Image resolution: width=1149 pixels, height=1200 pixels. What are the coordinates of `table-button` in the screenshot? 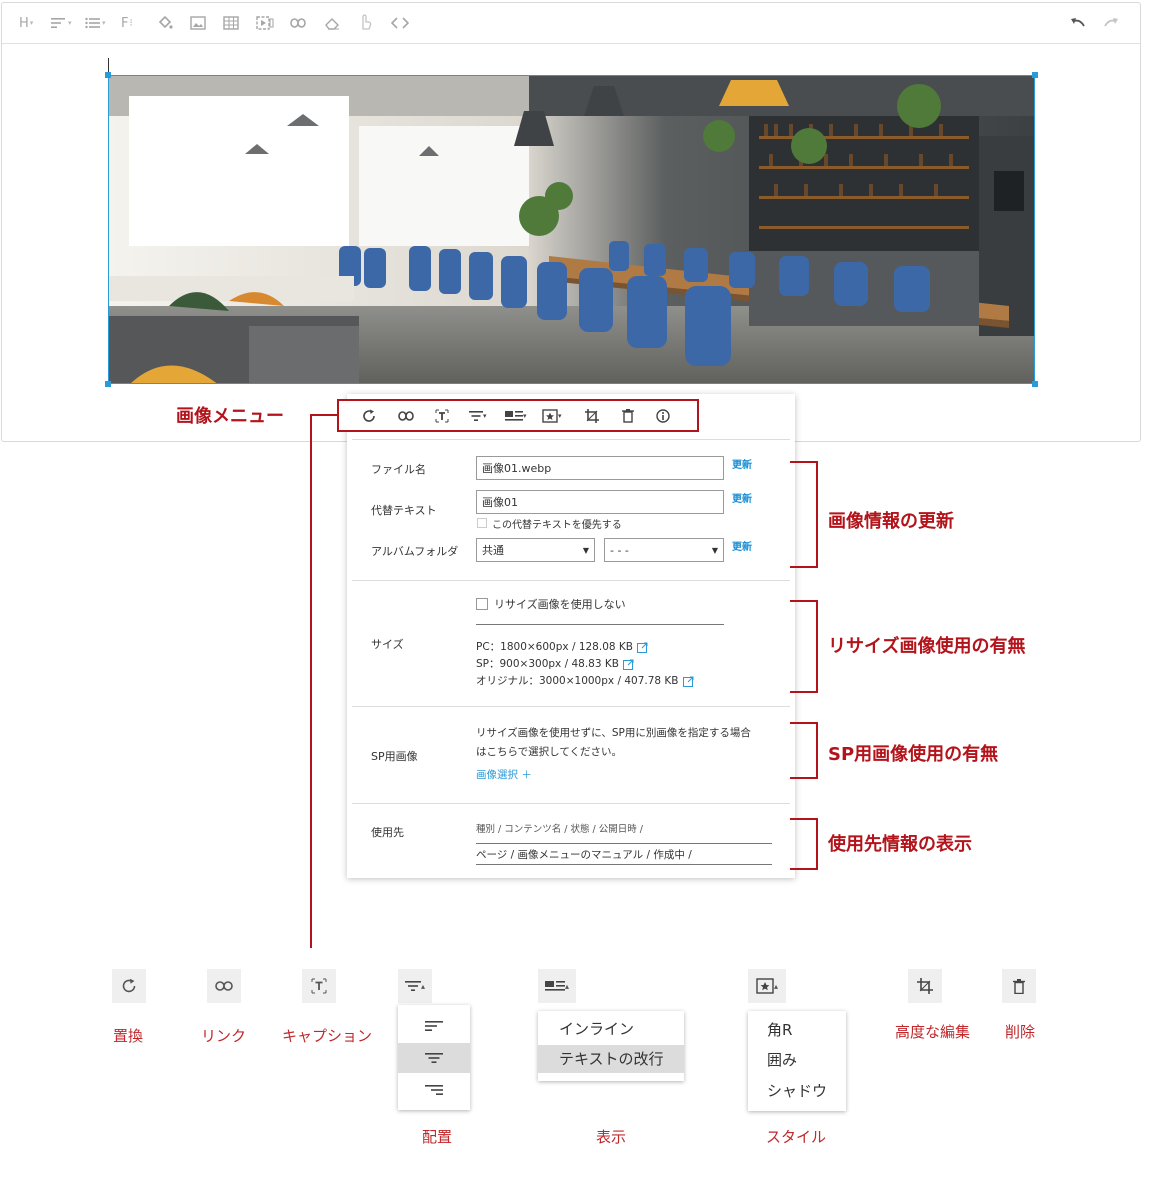 It's located at (231, 23).